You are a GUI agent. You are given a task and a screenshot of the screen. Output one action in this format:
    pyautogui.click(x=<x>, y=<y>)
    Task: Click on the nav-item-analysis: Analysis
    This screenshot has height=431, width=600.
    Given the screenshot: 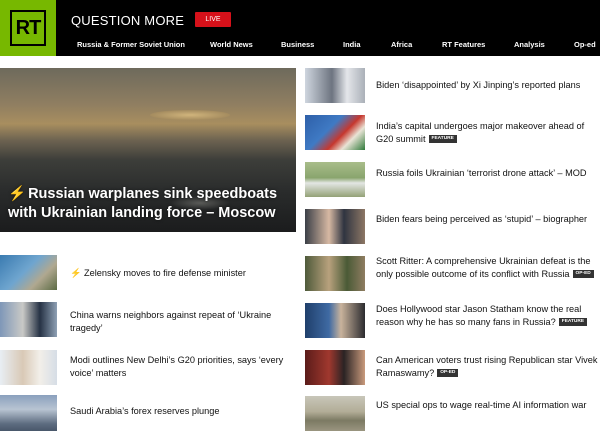 What is the action you would take?
    pyautogui.click(x=529, y=44)
    